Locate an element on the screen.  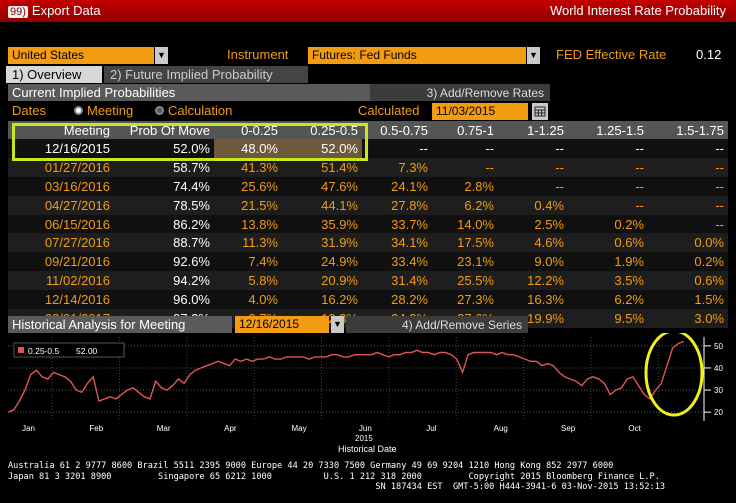
table-cell: 12/14/2016 is located at coordinates (61, 300).